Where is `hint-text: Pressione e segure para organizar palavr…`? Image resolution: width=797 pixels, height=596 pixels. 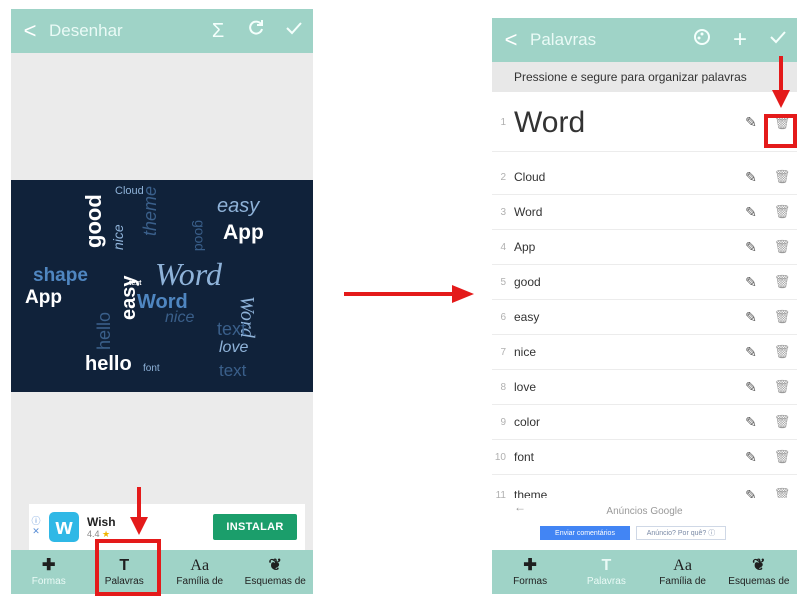 hint-text: Pressione e segure para organizar palavr… is located at coordinates (644, 77).